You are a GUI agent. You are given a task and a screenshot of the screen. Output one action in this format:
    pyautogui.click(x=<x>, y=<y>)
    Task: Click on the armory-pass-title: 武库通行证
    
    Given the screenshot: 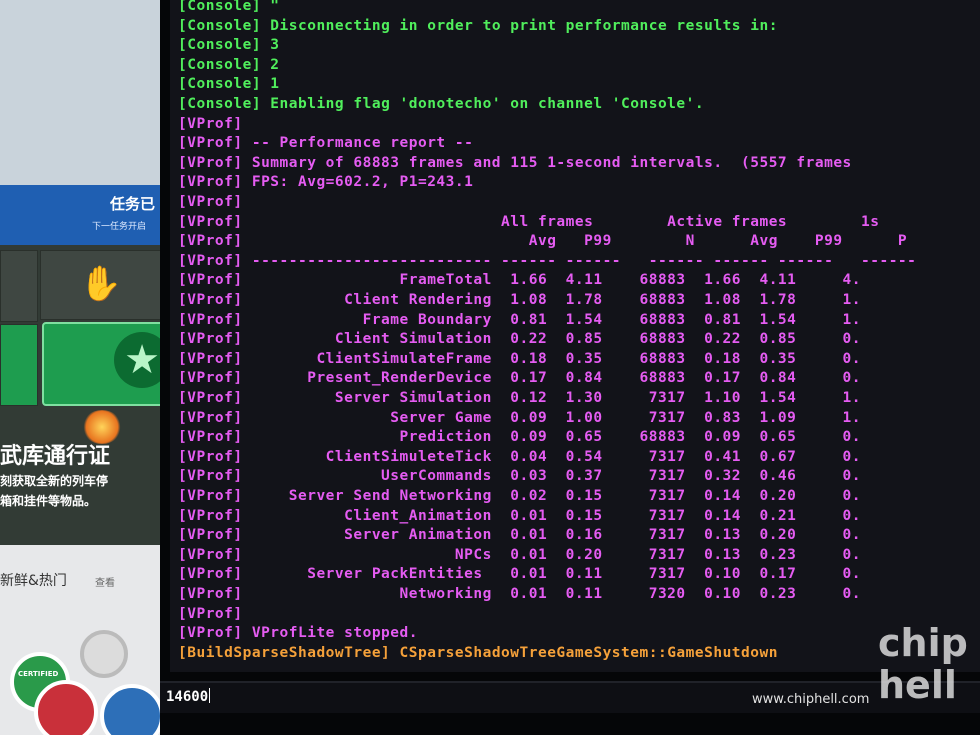 What is the action you would take?
    pyautogui.click(x=55, y=456)
    